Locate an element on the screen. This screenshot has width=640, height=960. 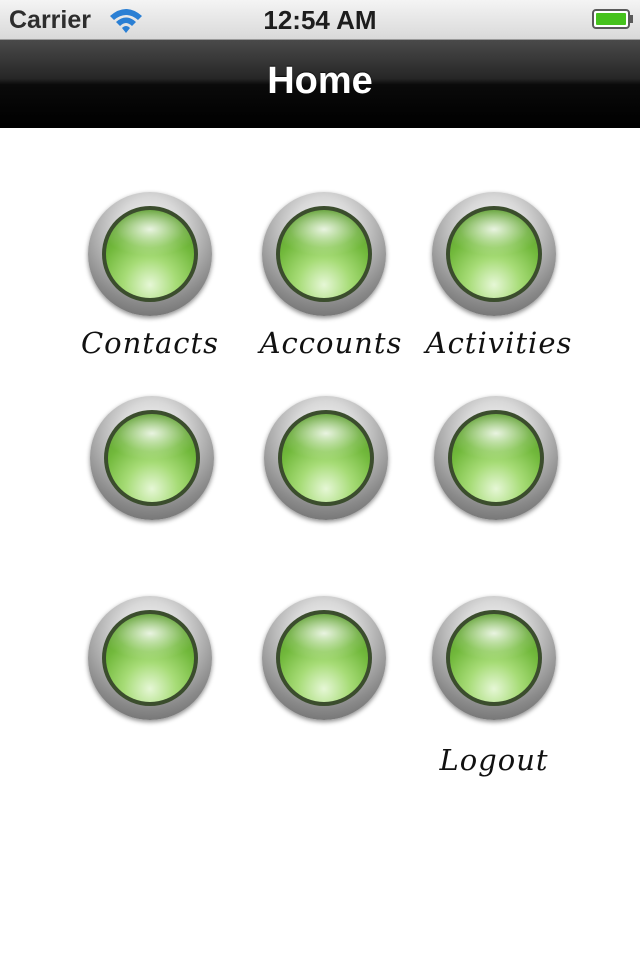
status-bar: Carrier 12:54 AM is located at coordinates (320, 20).